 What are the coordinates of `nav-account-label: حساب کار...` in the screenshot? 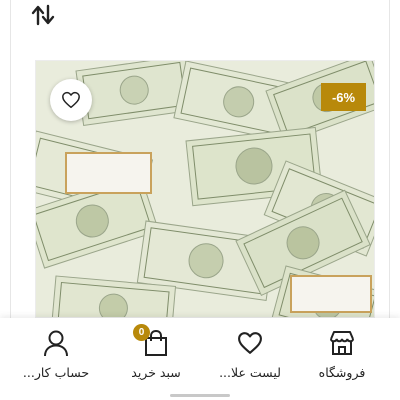 It's located at (56, 372).